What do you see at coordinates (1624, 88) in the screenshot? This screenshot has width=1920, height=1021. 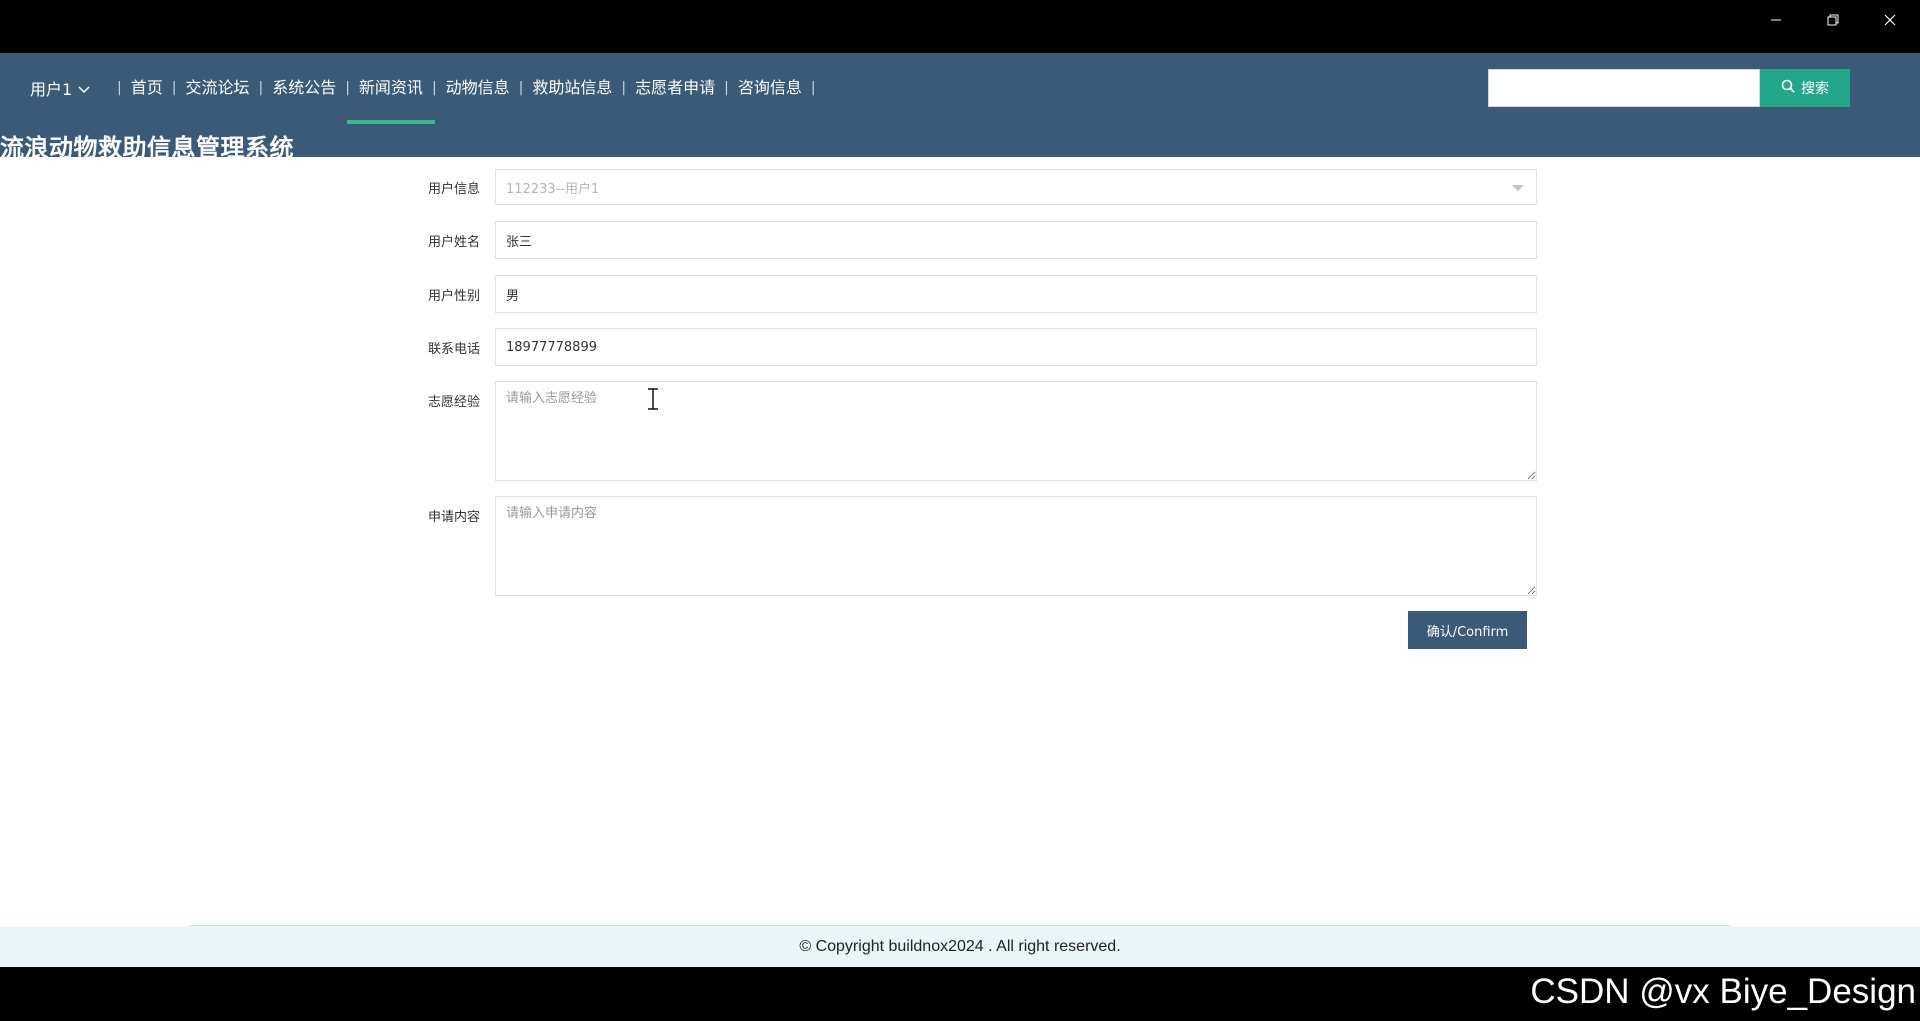 I see `search-input` at bounding box center [1624, 88].